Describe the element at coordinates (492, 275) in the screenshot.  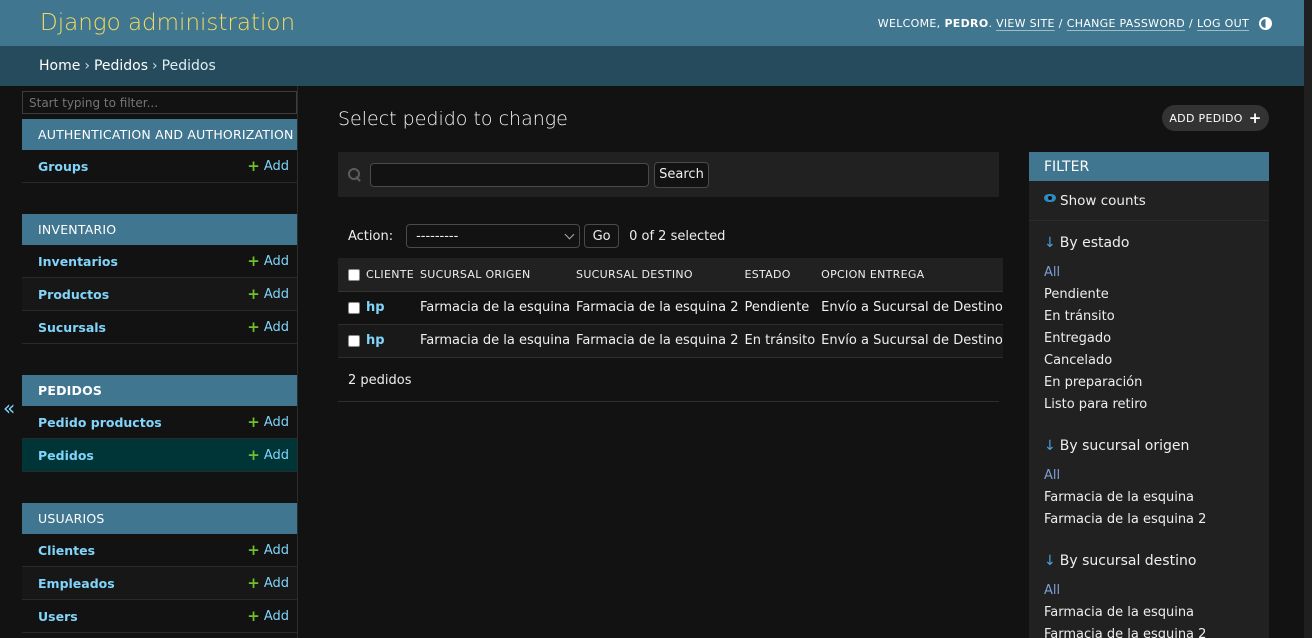
I see `column-header-sucursal-origen: Sucursal origen` at that location.